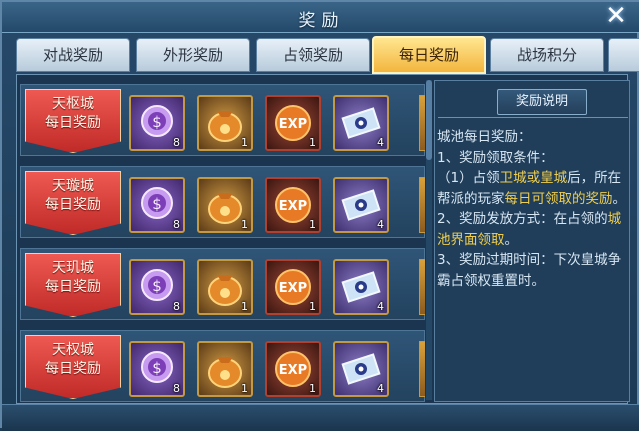  Describe the element at coordinates (313, 55) in the screenshot. I see `tab-occupation-reward: 占领奖励` at that location.